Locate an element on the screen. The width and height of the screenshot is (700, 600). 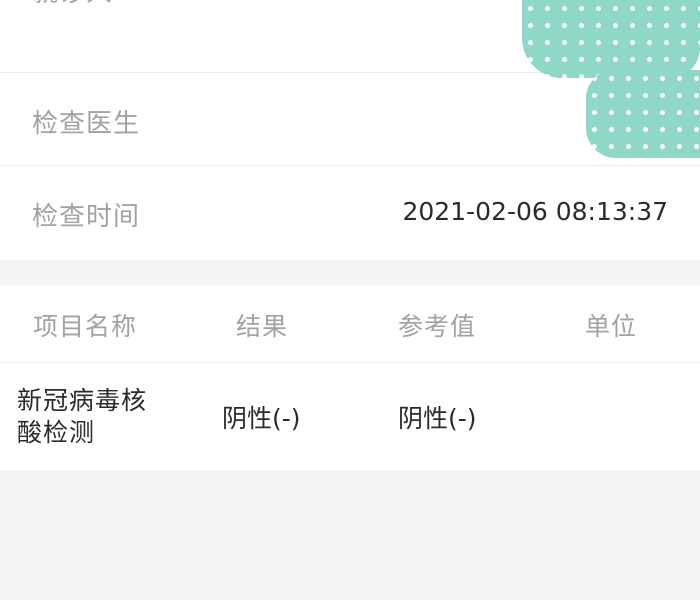
test-reference: 阴性(-) is located at coordinates (437, 418).